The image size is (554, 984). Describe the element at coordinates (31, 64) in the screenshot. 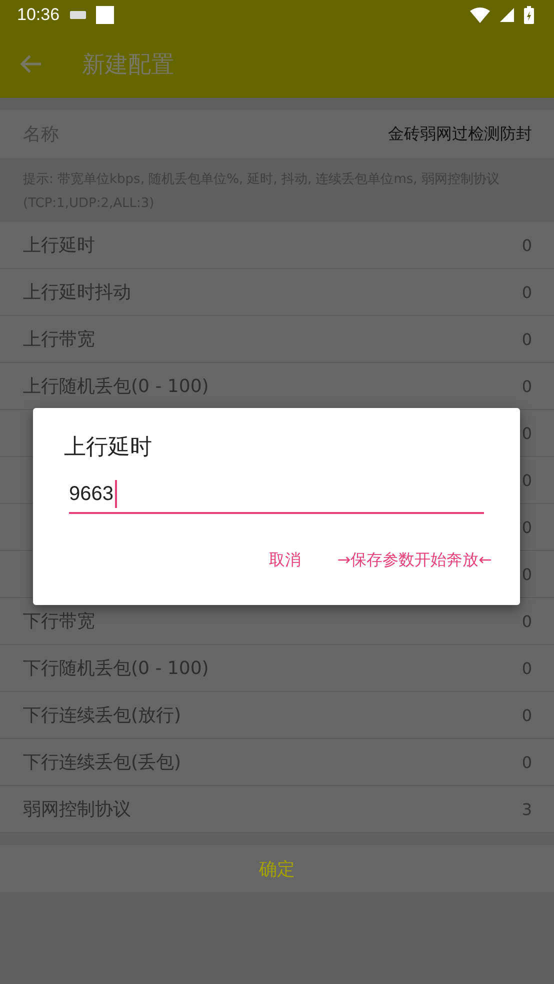

I see `back-arrow-icon` at that location.